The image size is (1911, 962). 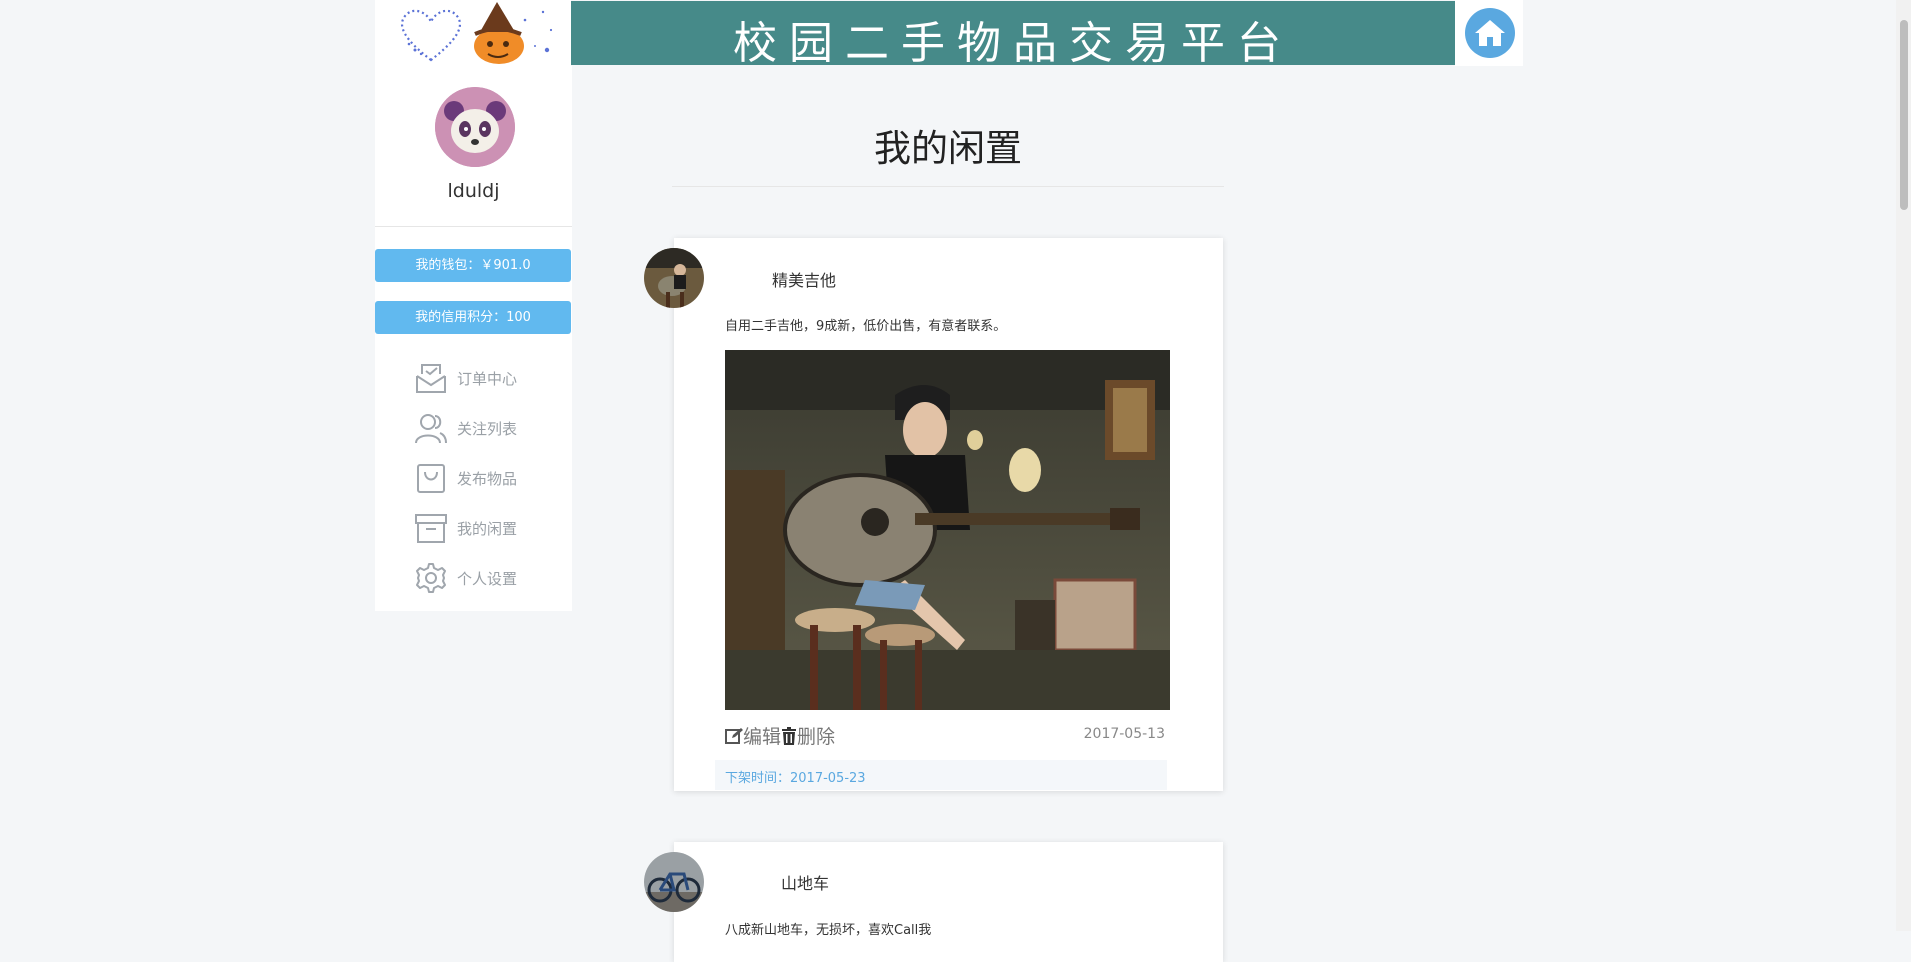 I want to click on item-photo, so click(x=947, y=530).